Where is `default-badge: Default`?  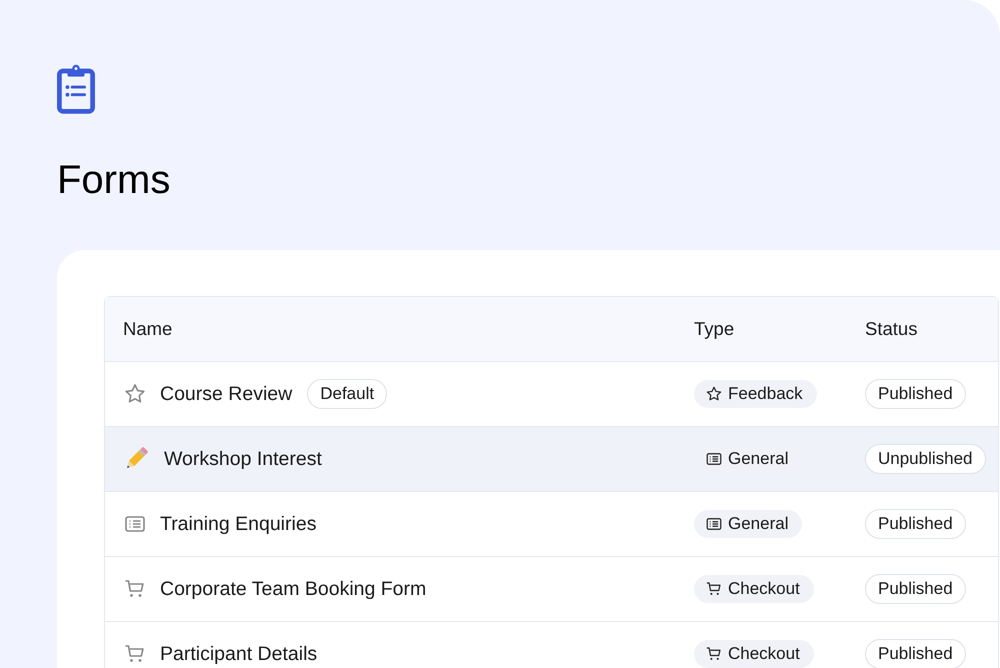 default-badge: Default is located at coordinates (347, 394).